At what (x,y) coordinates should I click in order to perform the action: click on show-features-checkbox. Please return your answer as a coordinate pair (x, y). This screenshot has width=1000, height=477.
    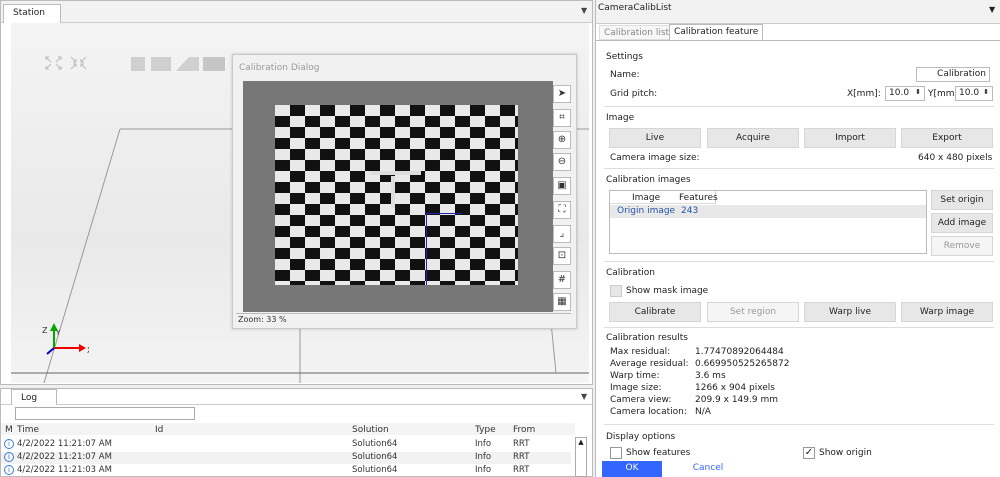
    Looking at the image, I should click on (616, 453).